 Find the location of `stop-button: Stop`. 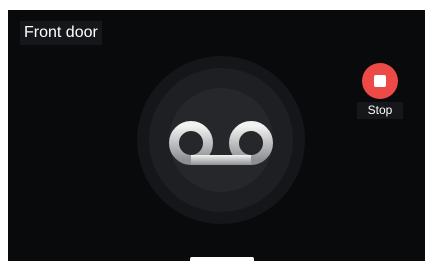

stop-button: Stop is located at coordinates (380, 92).